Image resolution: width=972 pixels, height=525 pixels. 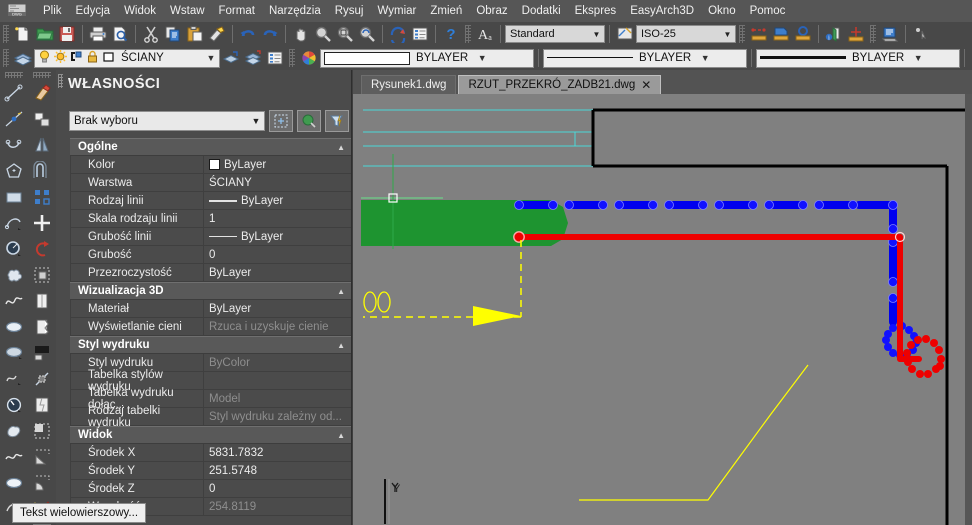 What do you see at coordinates (42, 275) in the screenshot?
I see `scale-icon` at bounding box center [42, 275].